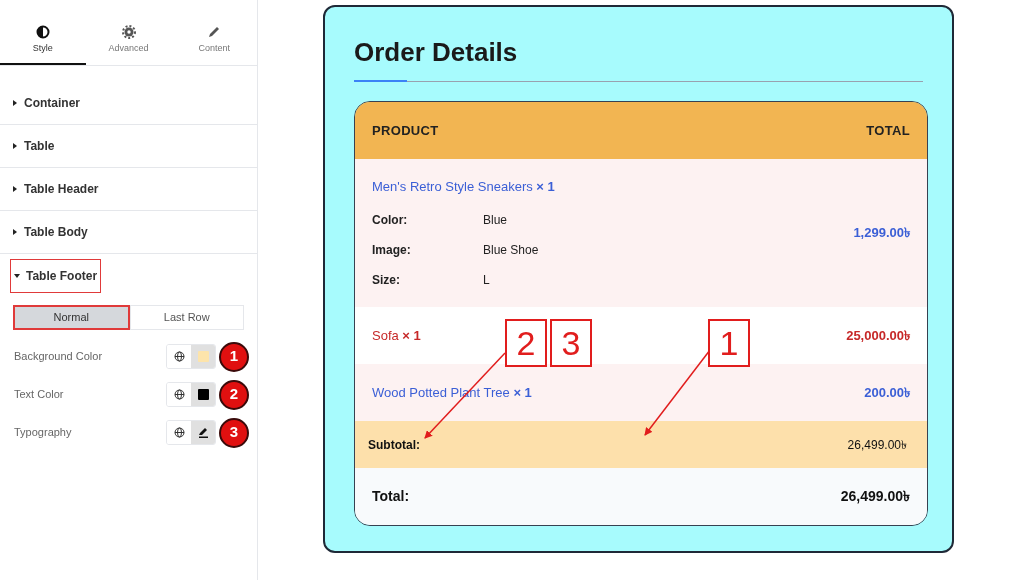 The image size is (1024, 580). I want to click on control-label: Background Color, so click(59, 357).